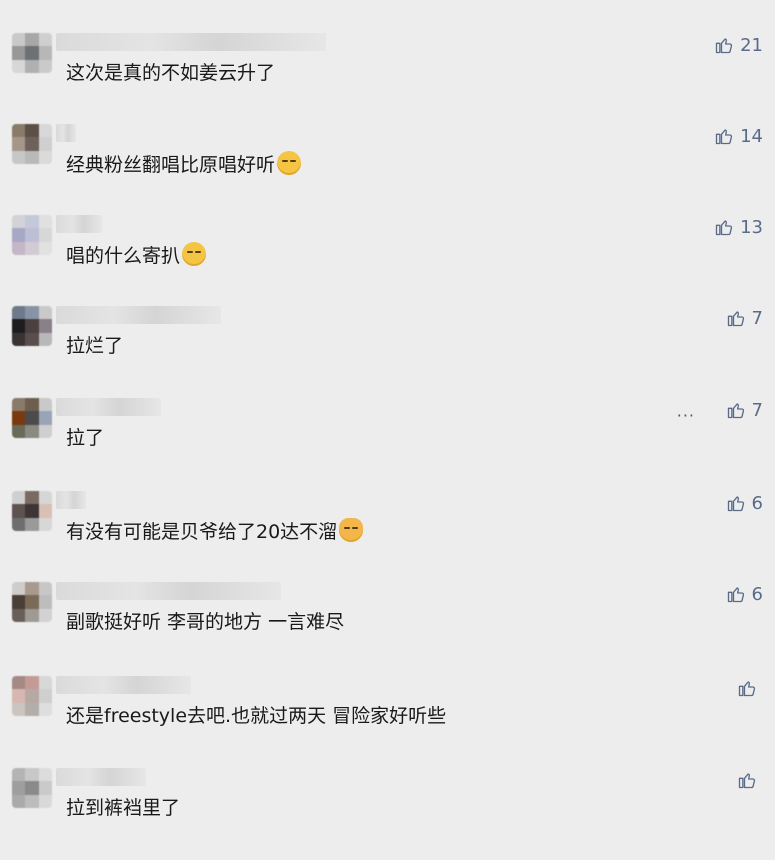 Image resolution: width=775 pixels, height=860 pixels. What do you see at coordinates (738, 227) in the screenshot?
I see `like-button: 13` at bounding box center [738, 227].